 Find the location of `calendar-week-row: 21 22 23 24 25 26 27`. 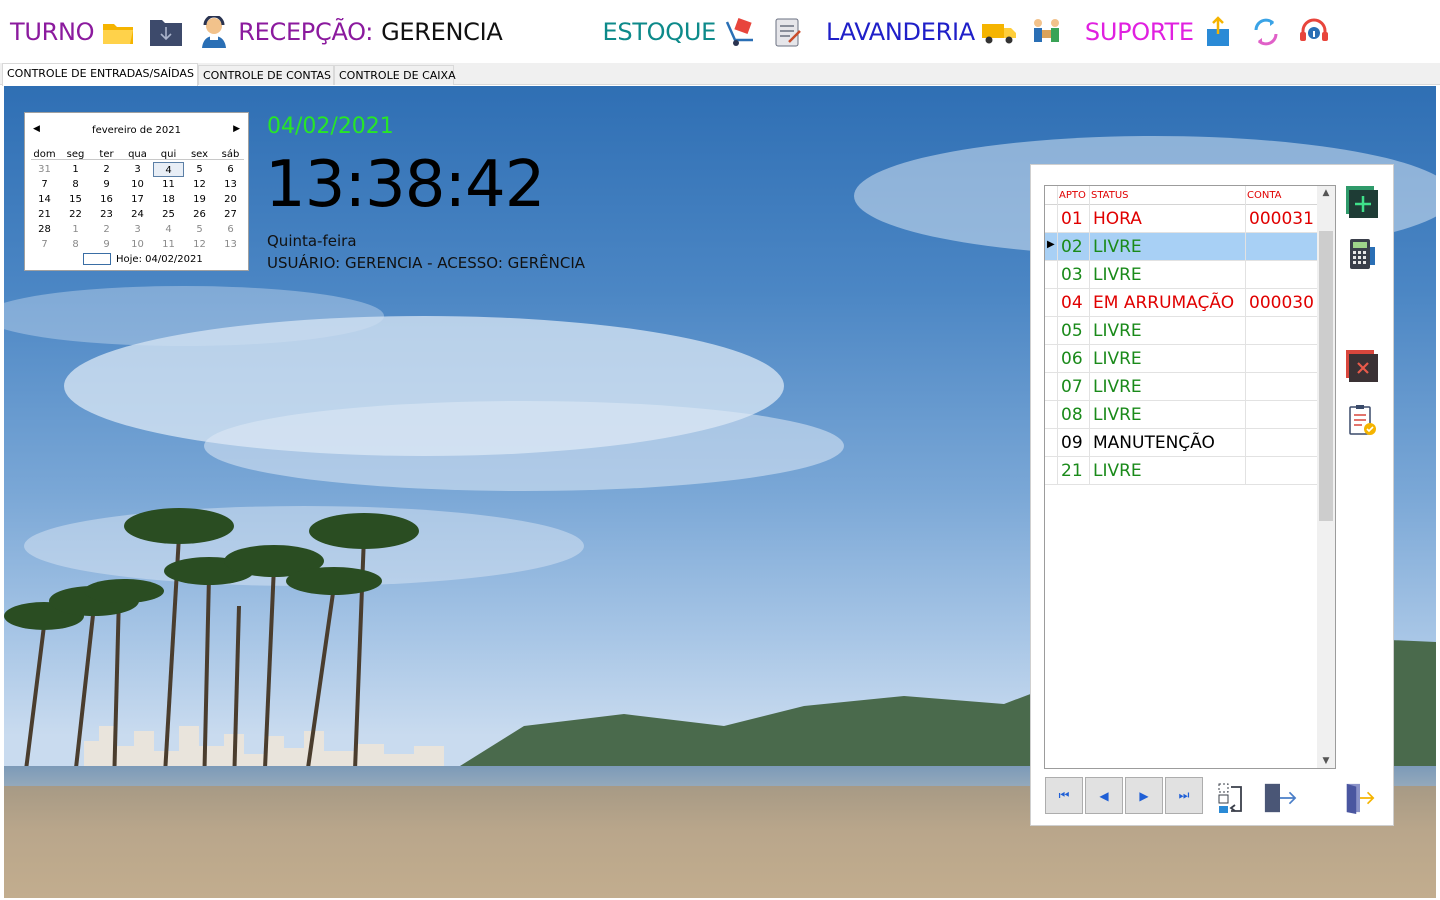

calendar-week-row: 21 22 23 24 25 26 27 is located at coordinates (137, 214).